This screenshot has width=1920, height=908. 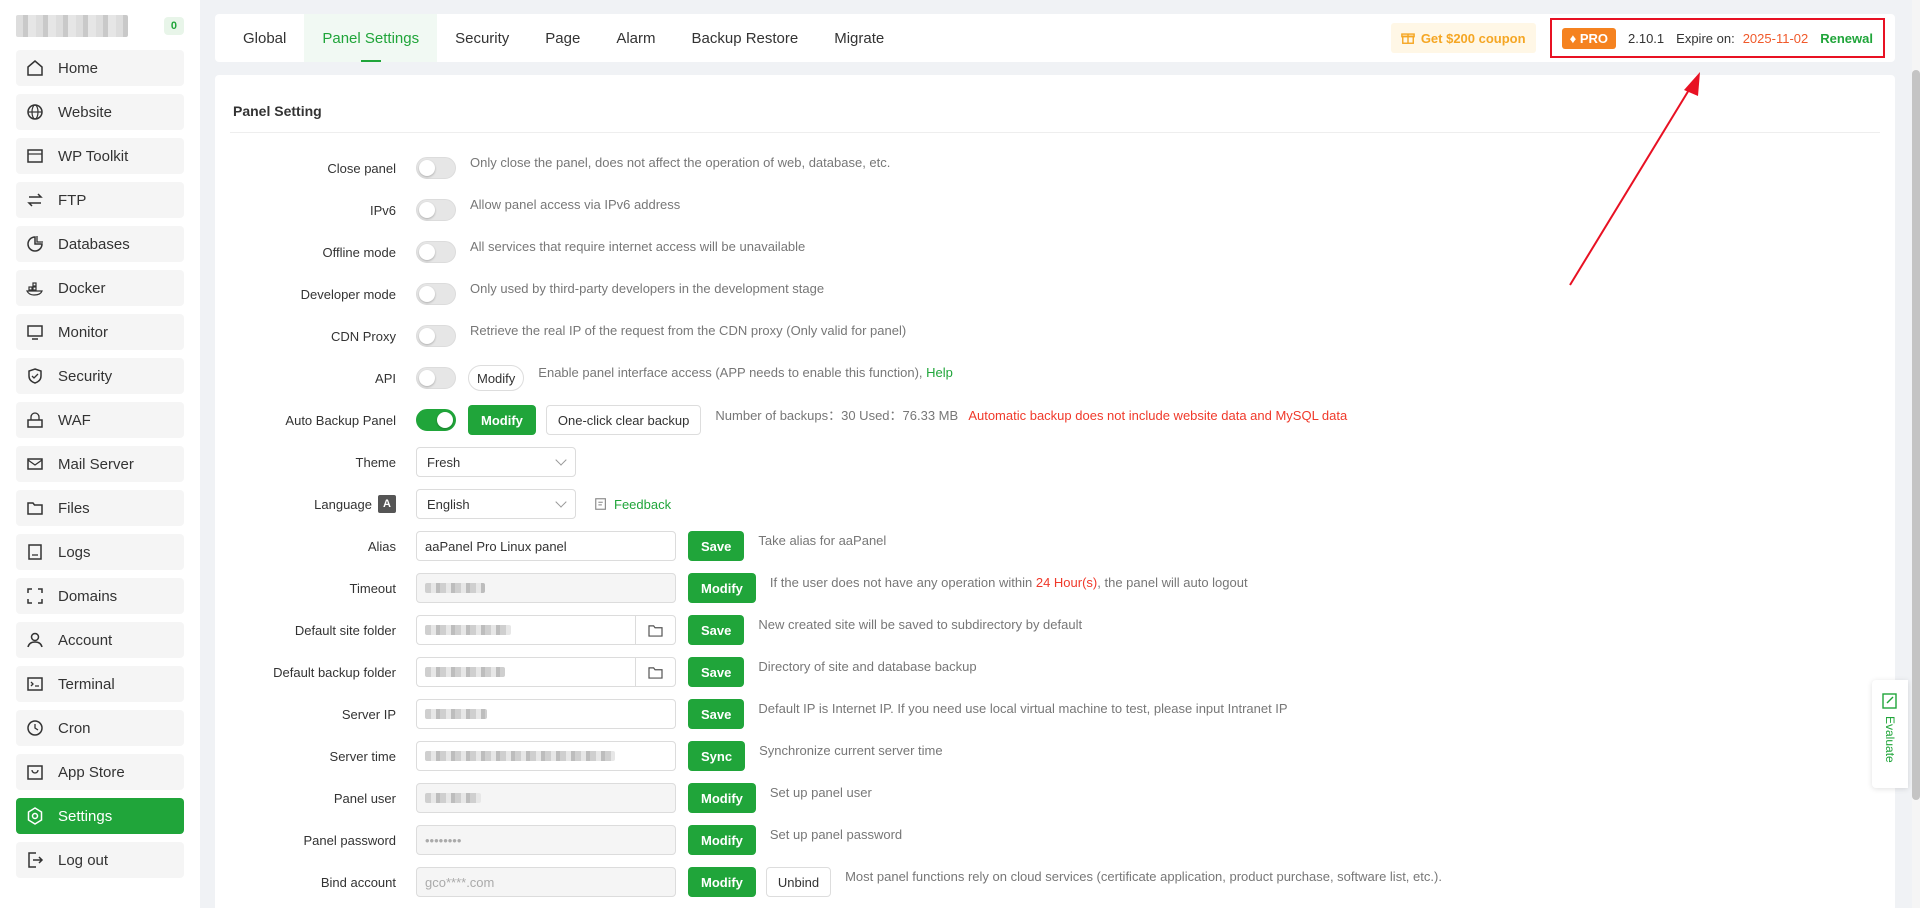 What do you see at coordinates (100, 332) in the screenshot?
I see `sidebar-item-monitor: Monitor` at bounding box center [100, 332].